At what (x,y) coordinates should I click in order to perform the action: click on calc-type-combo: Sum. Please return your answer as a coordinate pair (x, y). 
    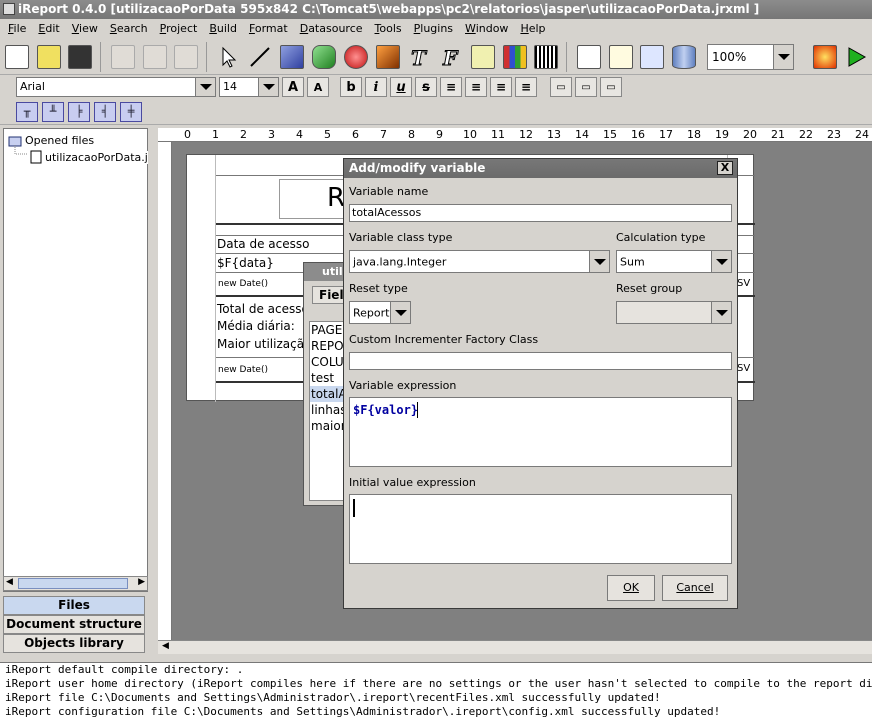
    Looking at the image, I should click on (674, 261).